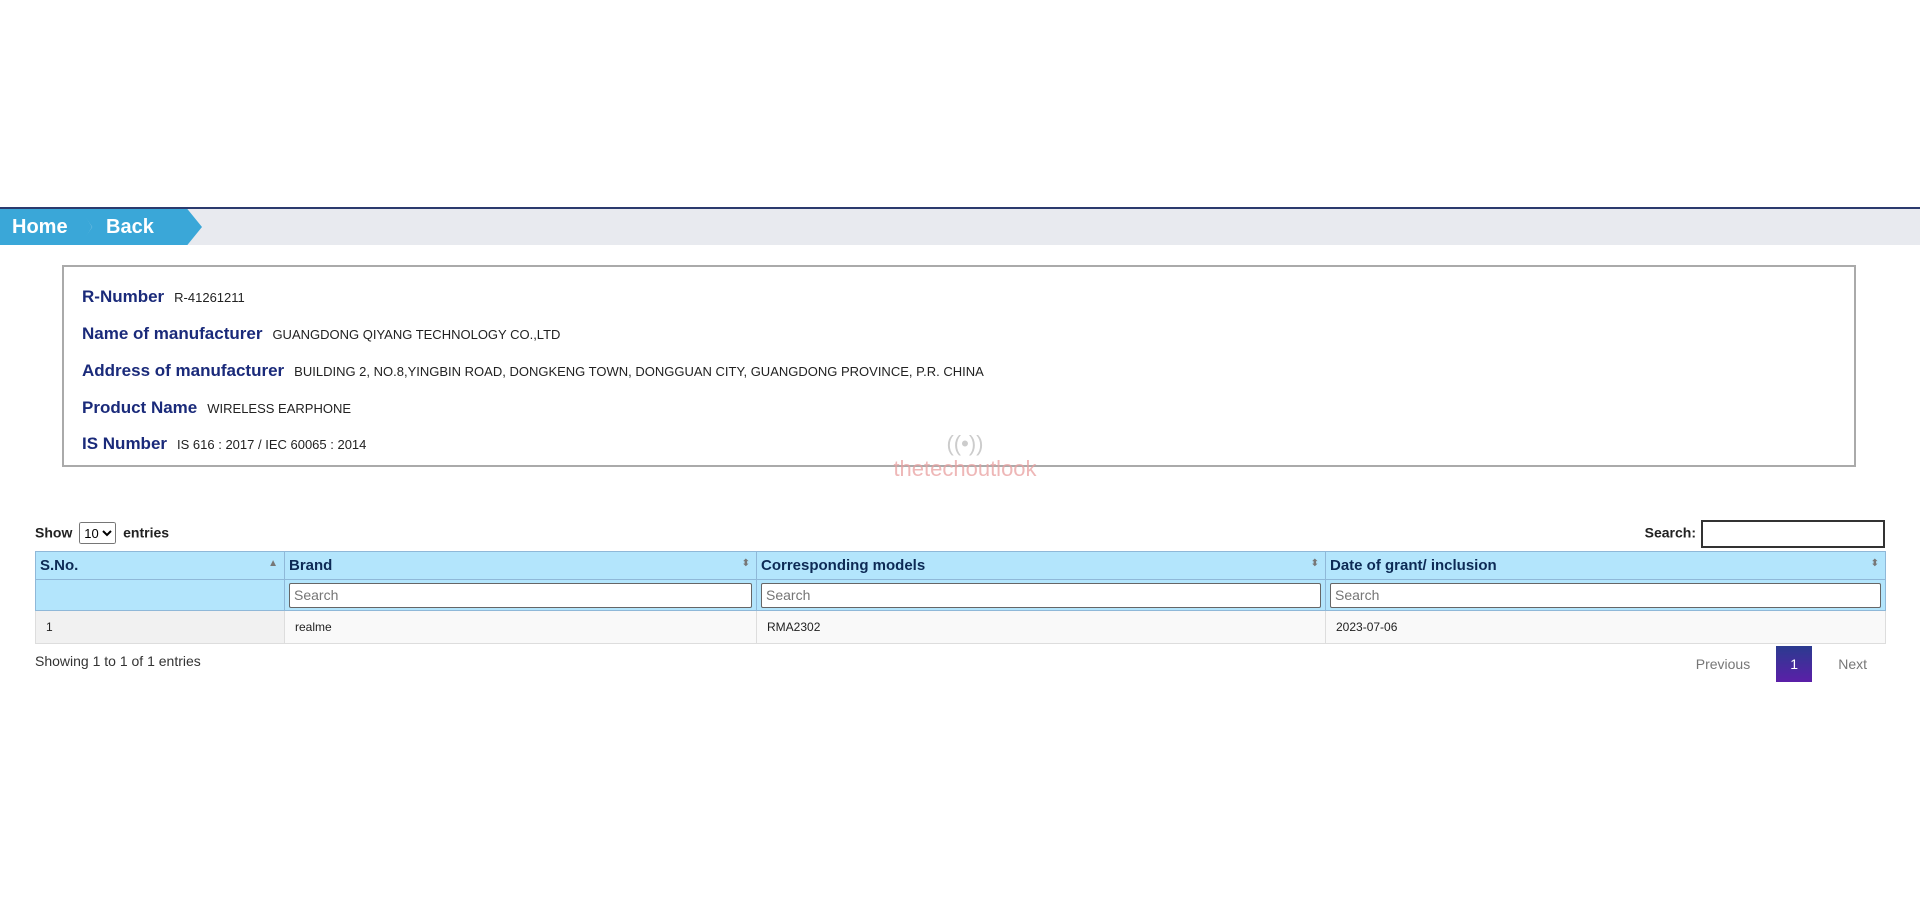 The height and width of the screenshot is (920, 1920). Describe the element at coordinates (273, 563) in the screenshot. I see `sort-asc-icon: ▲` at that location.